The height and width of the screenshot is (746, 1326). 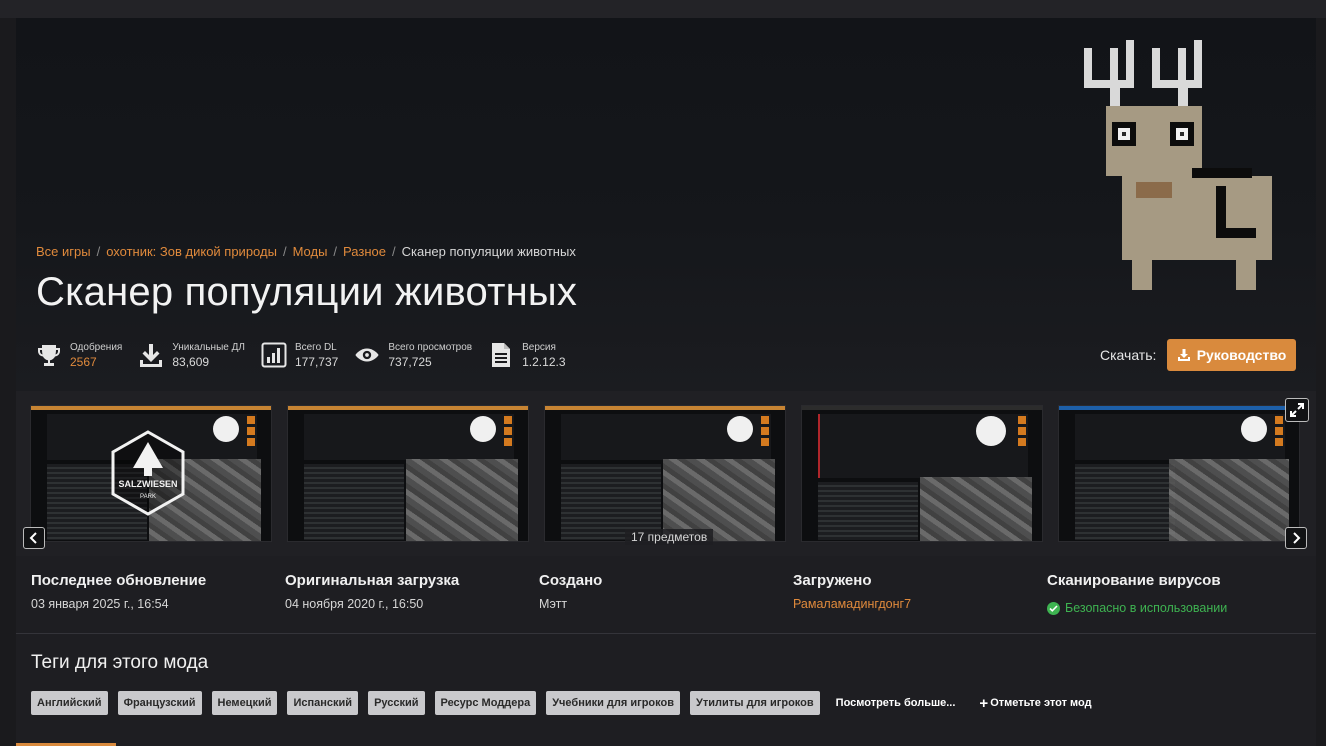 I want to click on virus-scan-text: Безопасно в использовании, so click(x=1146, y=608).